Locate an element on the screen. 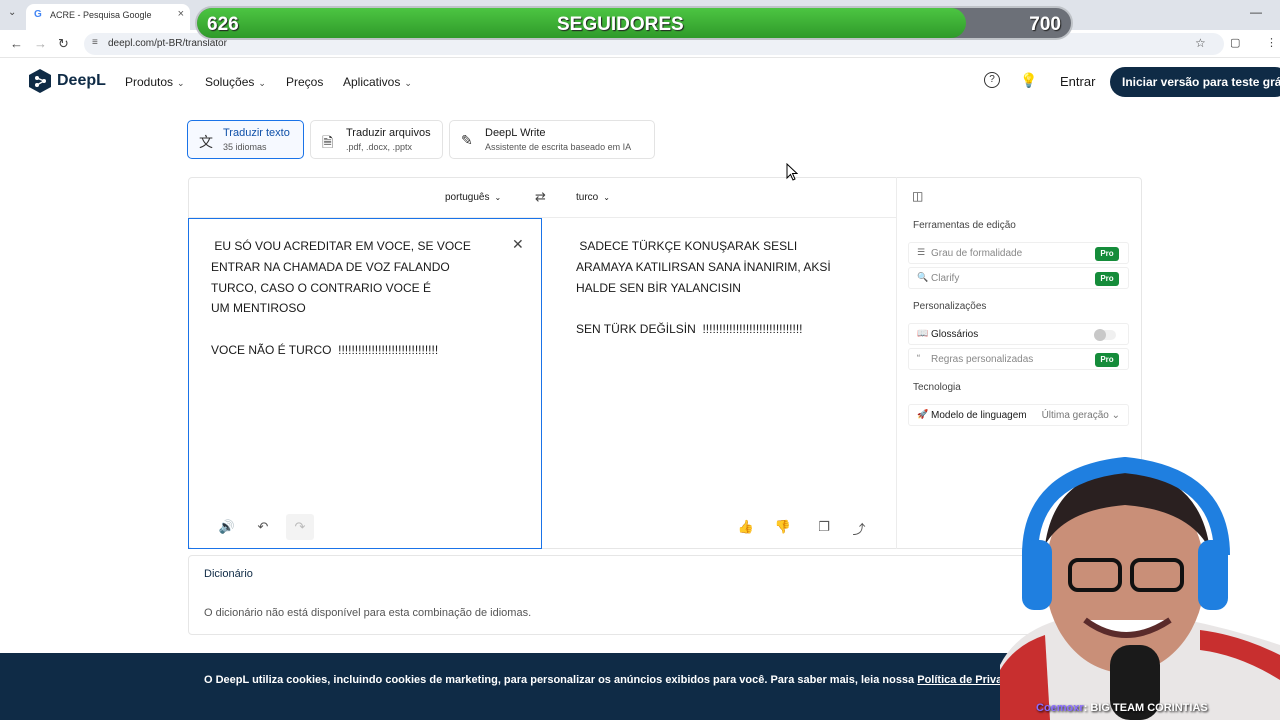  tab-close-icon: × is located at coordinates (181, 14).